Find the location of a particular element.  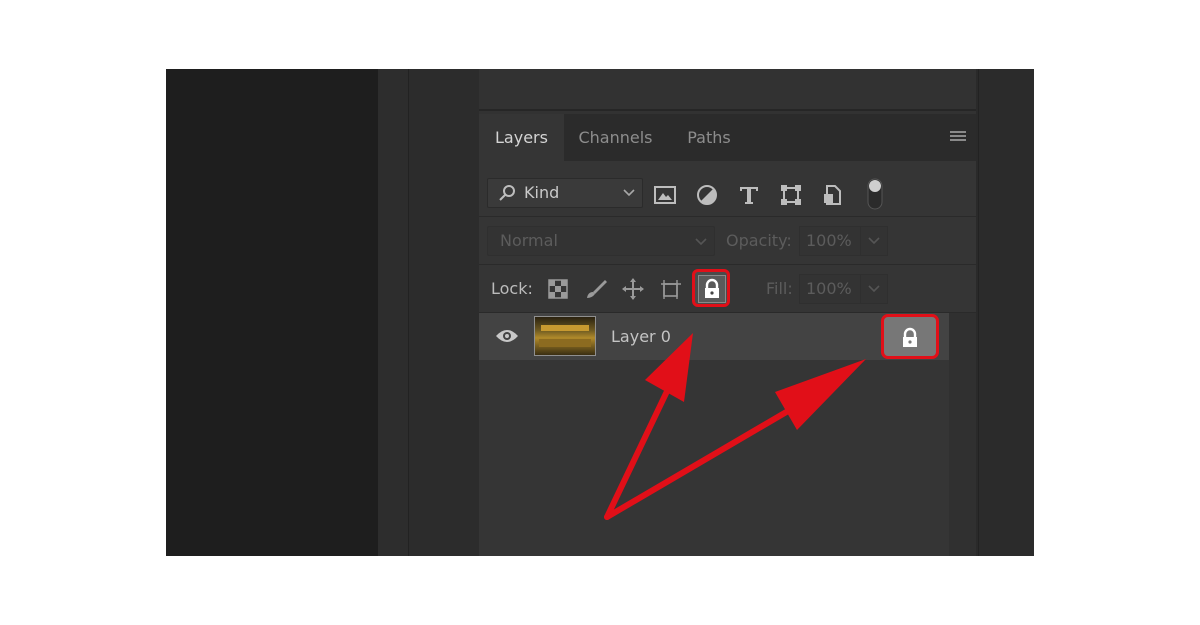

lock-transparent-pixels-icon is located at coordinates (558, 289).